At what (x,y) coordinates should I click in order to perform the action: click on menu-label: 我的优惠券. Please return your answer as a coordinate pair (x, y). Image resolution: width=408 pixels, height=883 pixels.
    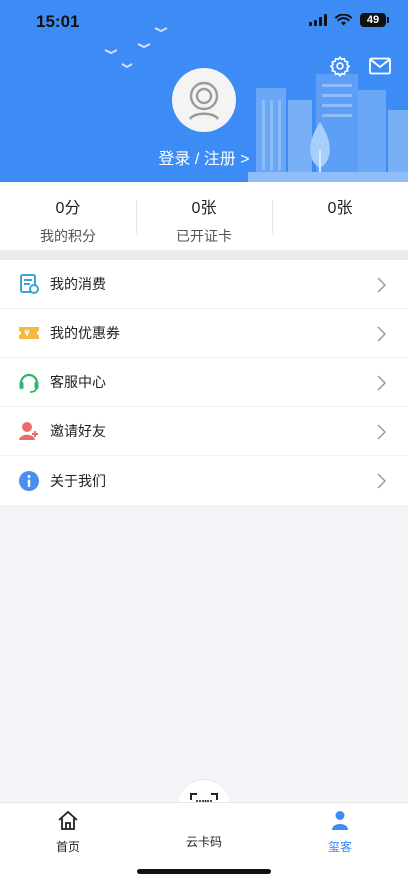
    Looking at the image, I should click on (85, 333).